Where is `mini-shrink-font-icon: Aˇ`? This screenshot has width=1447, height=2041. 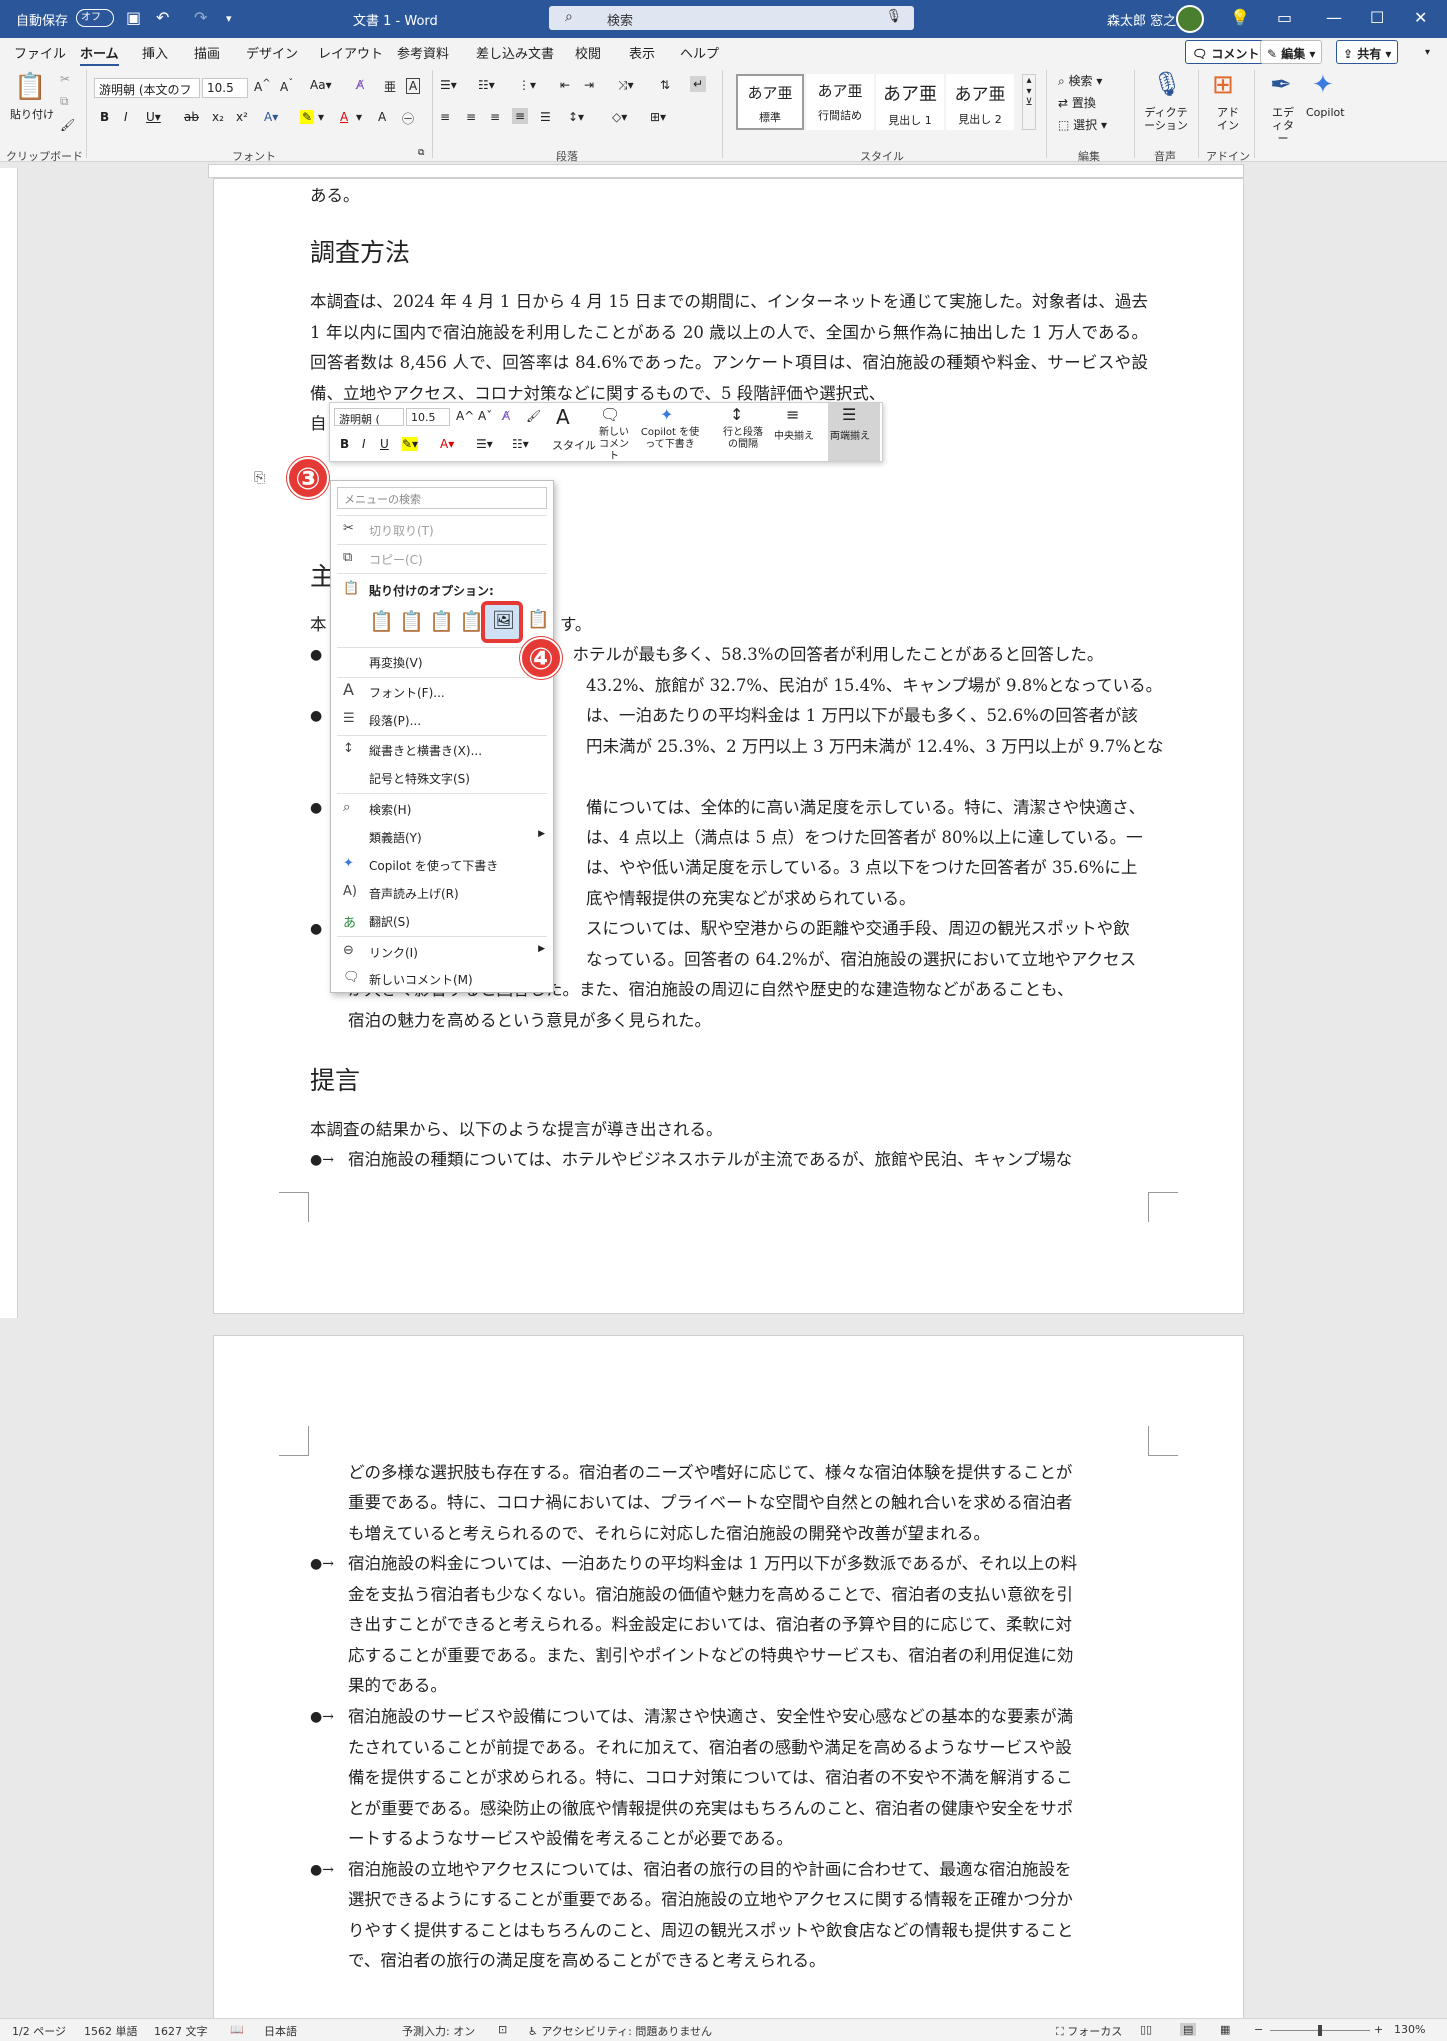 mini-shrink-font-icon: Aˇ is located at coordinates (485, 416).